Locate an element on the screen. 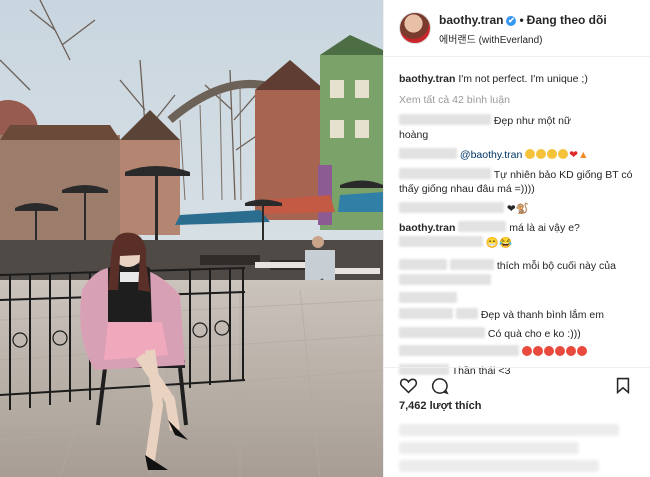 This screenshot has width=650, height=477. comment-item: Tự nhiên bảo KD giống BT có is located at coordinates (521, 175).